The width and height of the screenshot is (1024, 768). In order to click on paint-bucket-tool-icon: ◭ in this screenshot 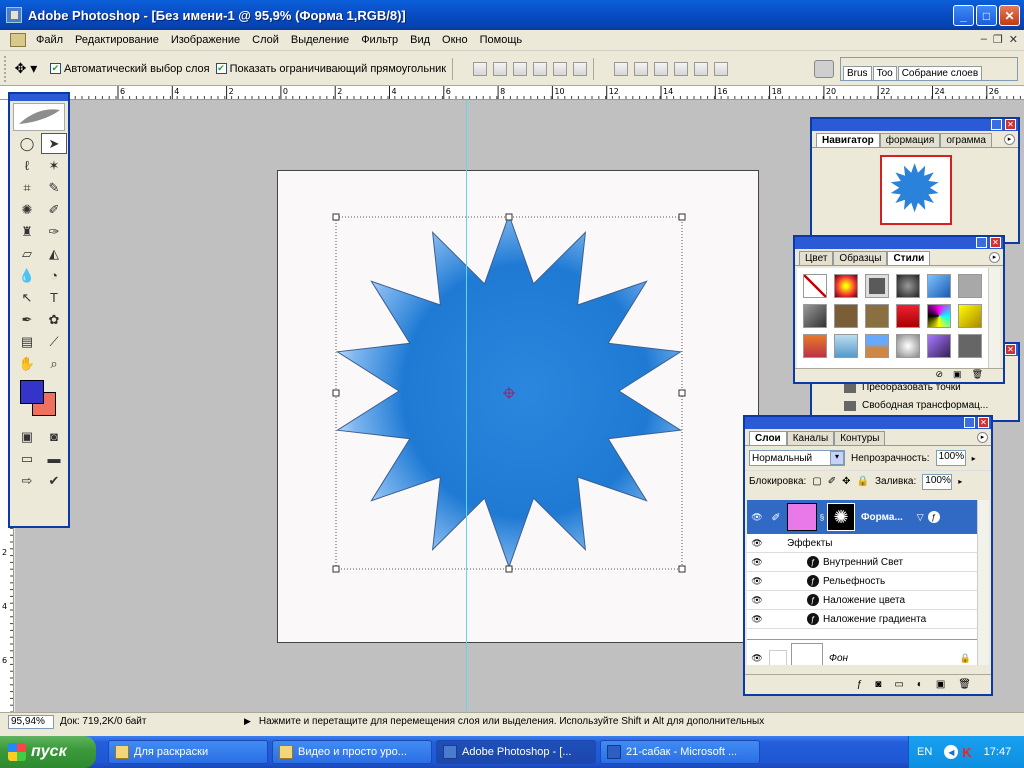, I will do `click(54, 253)`.